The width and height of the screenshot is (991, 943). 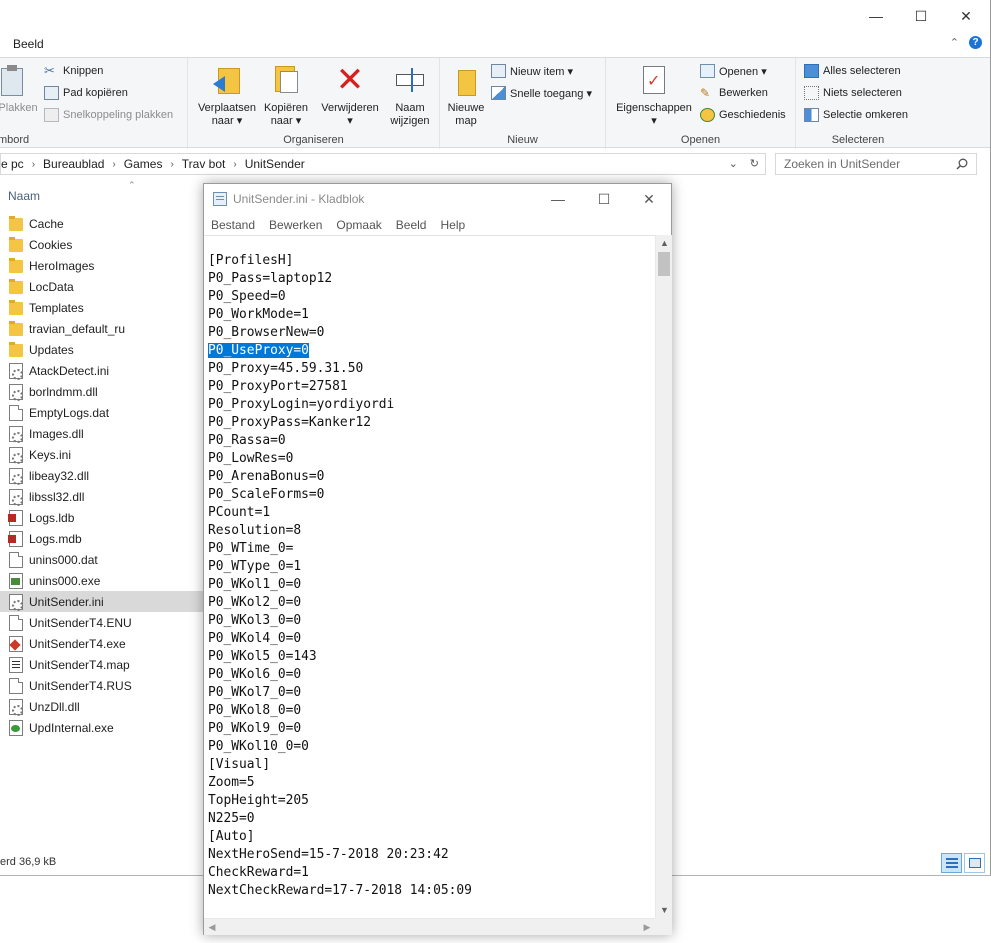 What do you see at coordinates (532, 71) in the screenshot?
I see `new-item-button: Nieuw item ▾` at bounding box center [532, 71].